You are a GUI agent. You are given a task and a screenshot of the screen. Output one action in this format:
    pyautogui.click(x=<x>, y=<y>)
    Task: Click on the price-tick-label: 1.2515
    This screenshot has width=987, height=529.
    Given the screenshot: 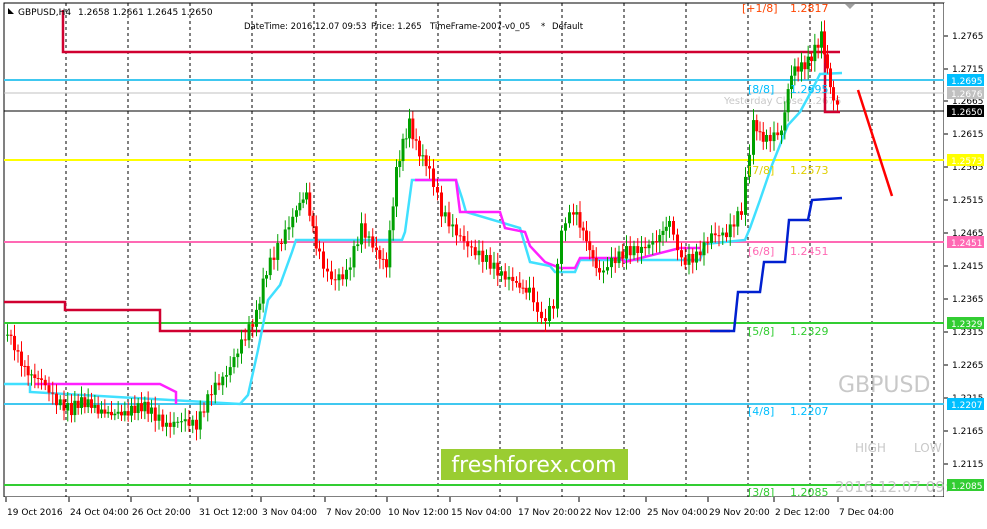 What is the action you would take?
    pyautogui.click(x=968, y=201)
    